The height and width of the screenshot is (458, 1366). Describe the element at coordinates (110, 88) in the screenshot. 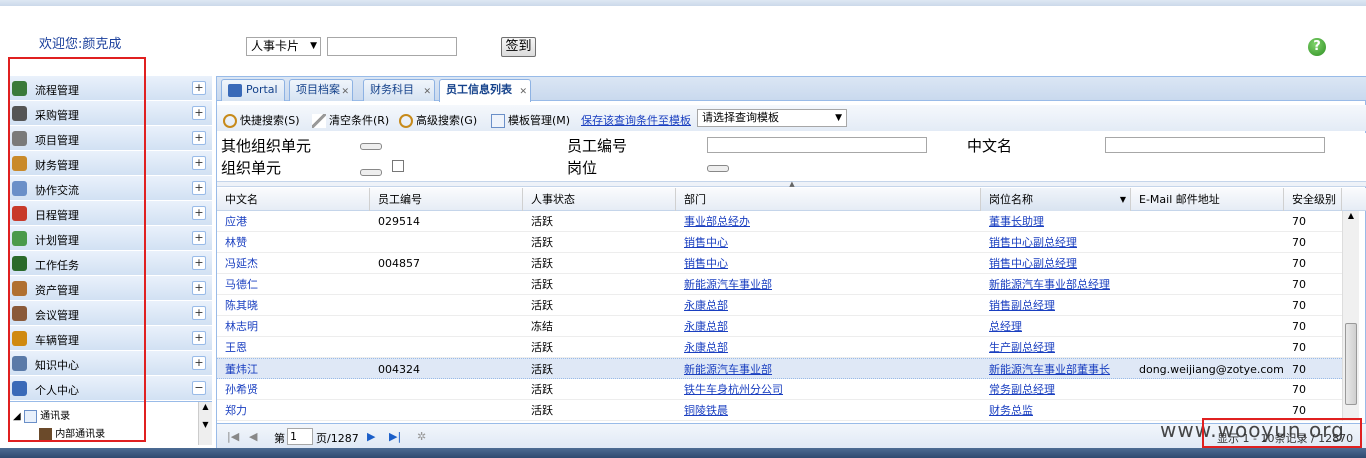

I see `sidebar-item: 流程管理 +` at that location.